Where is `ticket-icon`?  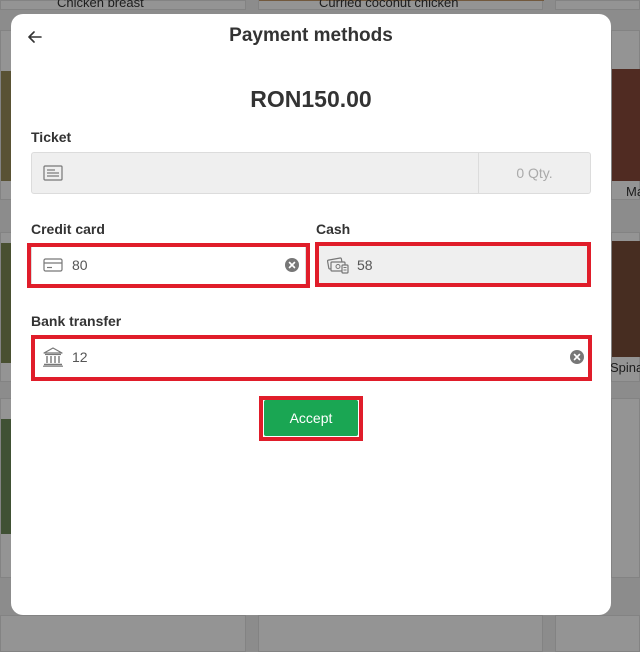
ticket-icon is located at coordinates (53, 173).